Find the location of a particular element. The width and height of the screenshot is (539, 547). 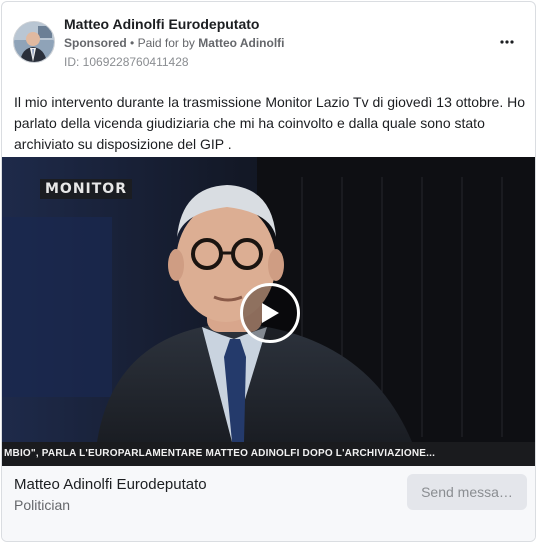

page-name-link: Matteo Adinolfi Eurodeputato is located at coordinates (161, 24).